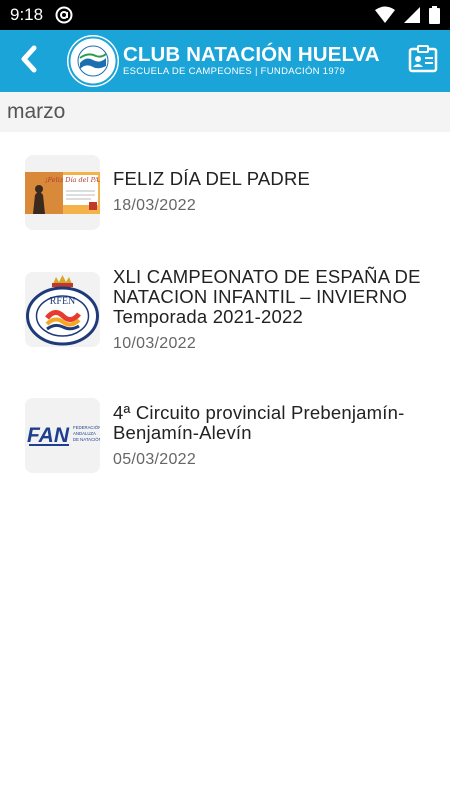 The image size is (450, 800). Describe the element at coordinates (72, 180) in the screenshot. I see `thumbnail-caption: ¡Feliz Día del PADRE!` at that location.